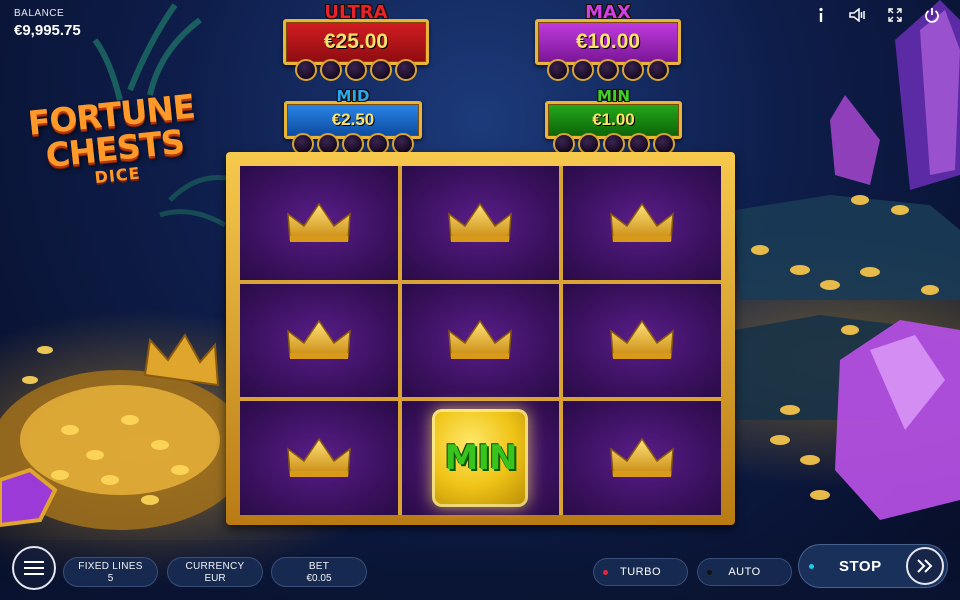 The image size is (960, 600). I want to click on auto-toggle: AUTO, so click(744, 572).